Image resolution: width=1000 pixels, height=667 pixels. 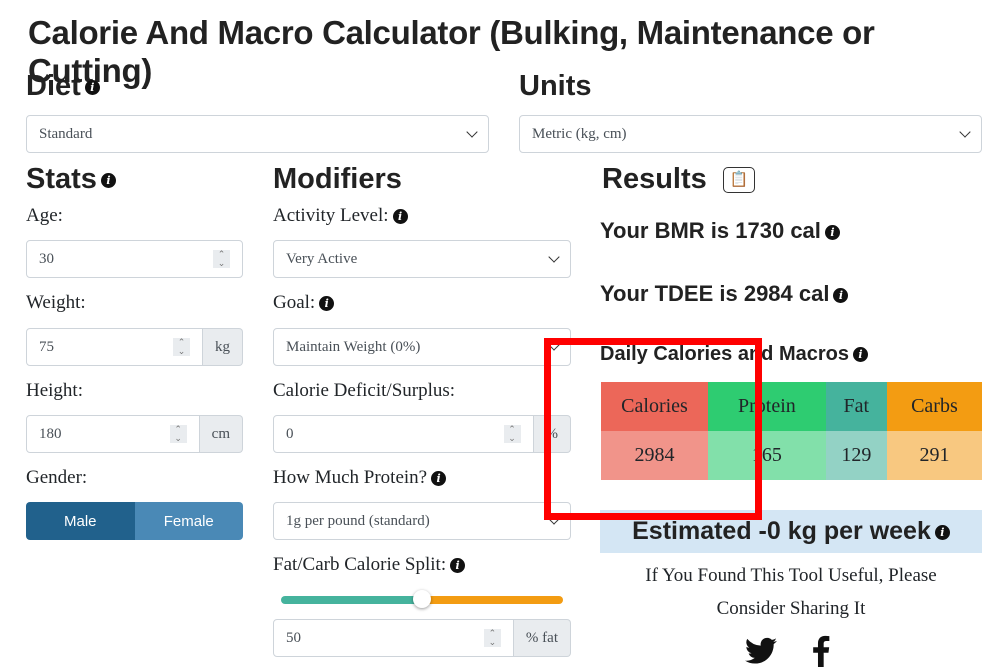 I want to click on split-label: Fat/Carb Calorie Split: i, so click(x=369, y=565).